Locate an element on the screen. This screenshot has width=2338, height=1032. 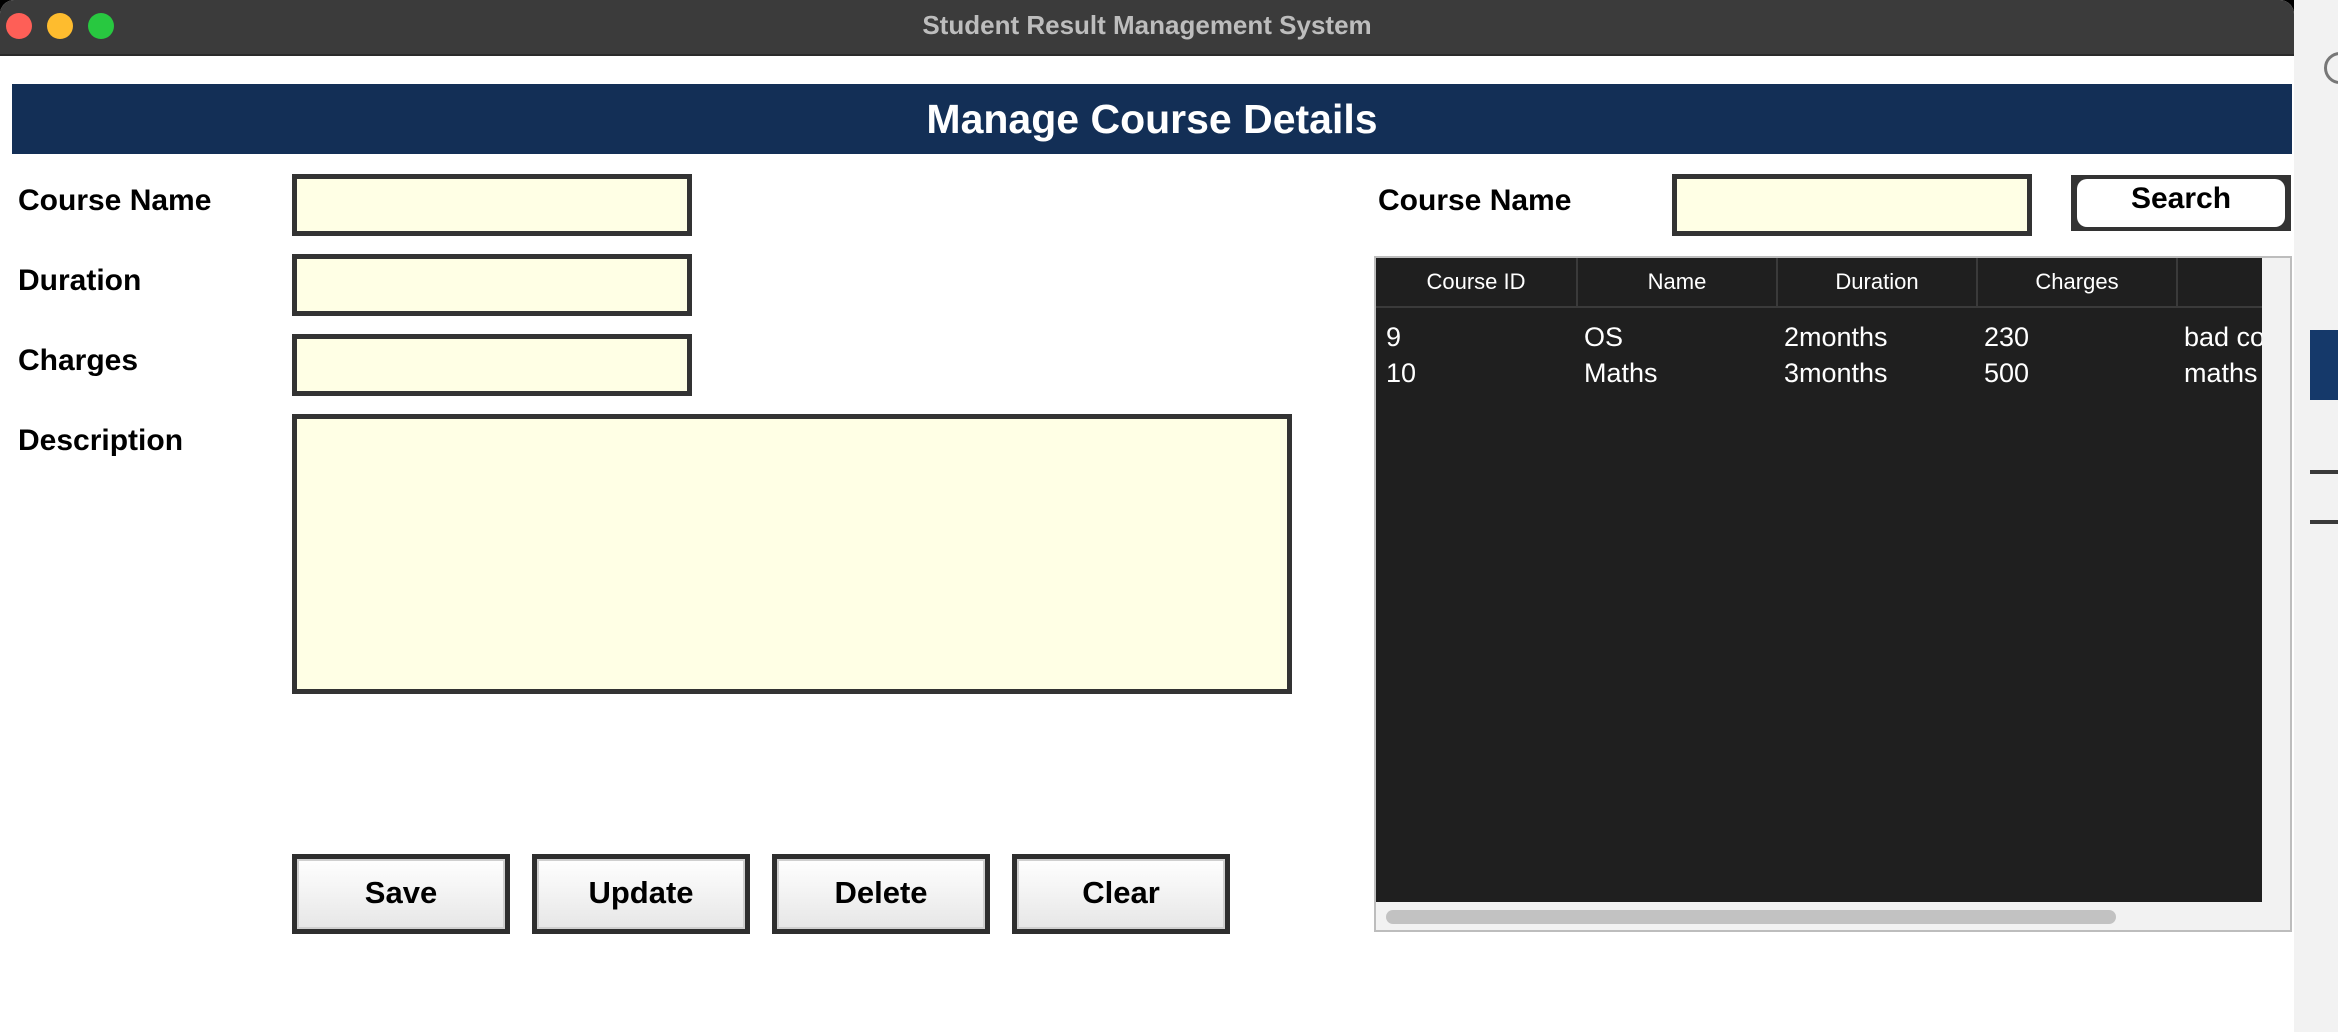
table-row: 10 Maths 3months 500 maths is located at coordinates (1819, 376).